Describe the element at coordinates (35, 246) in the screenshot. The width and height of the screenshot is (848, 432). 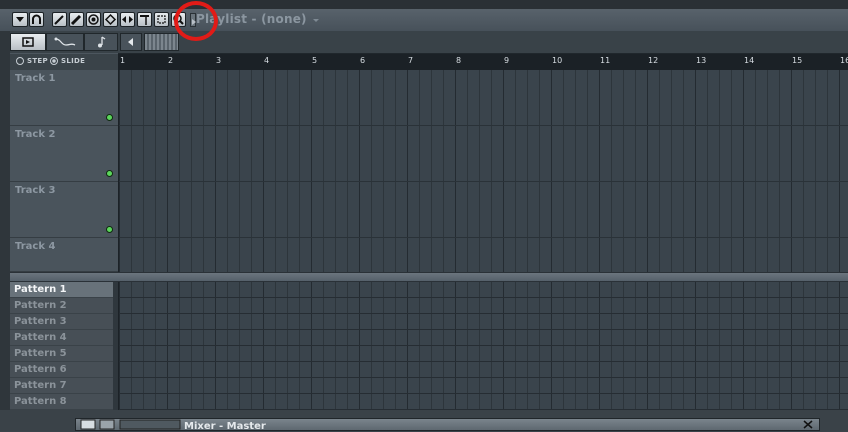
I see `track-label: Track 4` at that location.